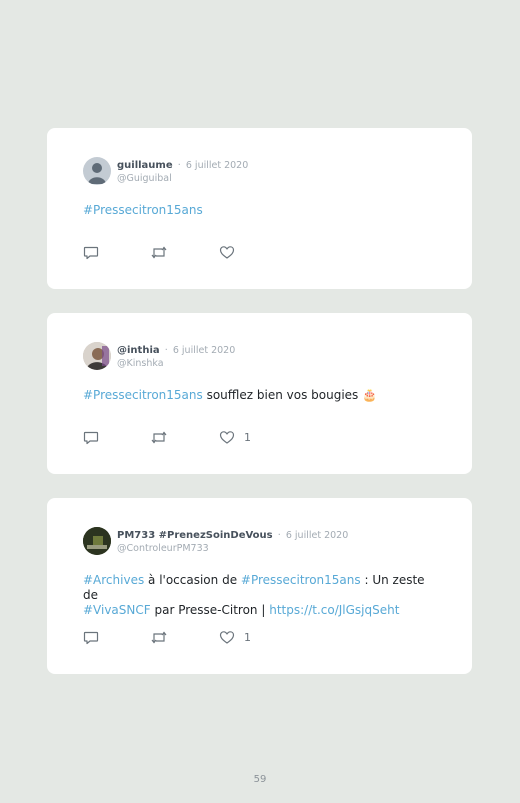 This screenshot has height=803, width=520. What do you see at coordinates (117, 610) in the screenshot?
I see `hashtag-link: #VivaSNCF` at bounding box center [117, 610].